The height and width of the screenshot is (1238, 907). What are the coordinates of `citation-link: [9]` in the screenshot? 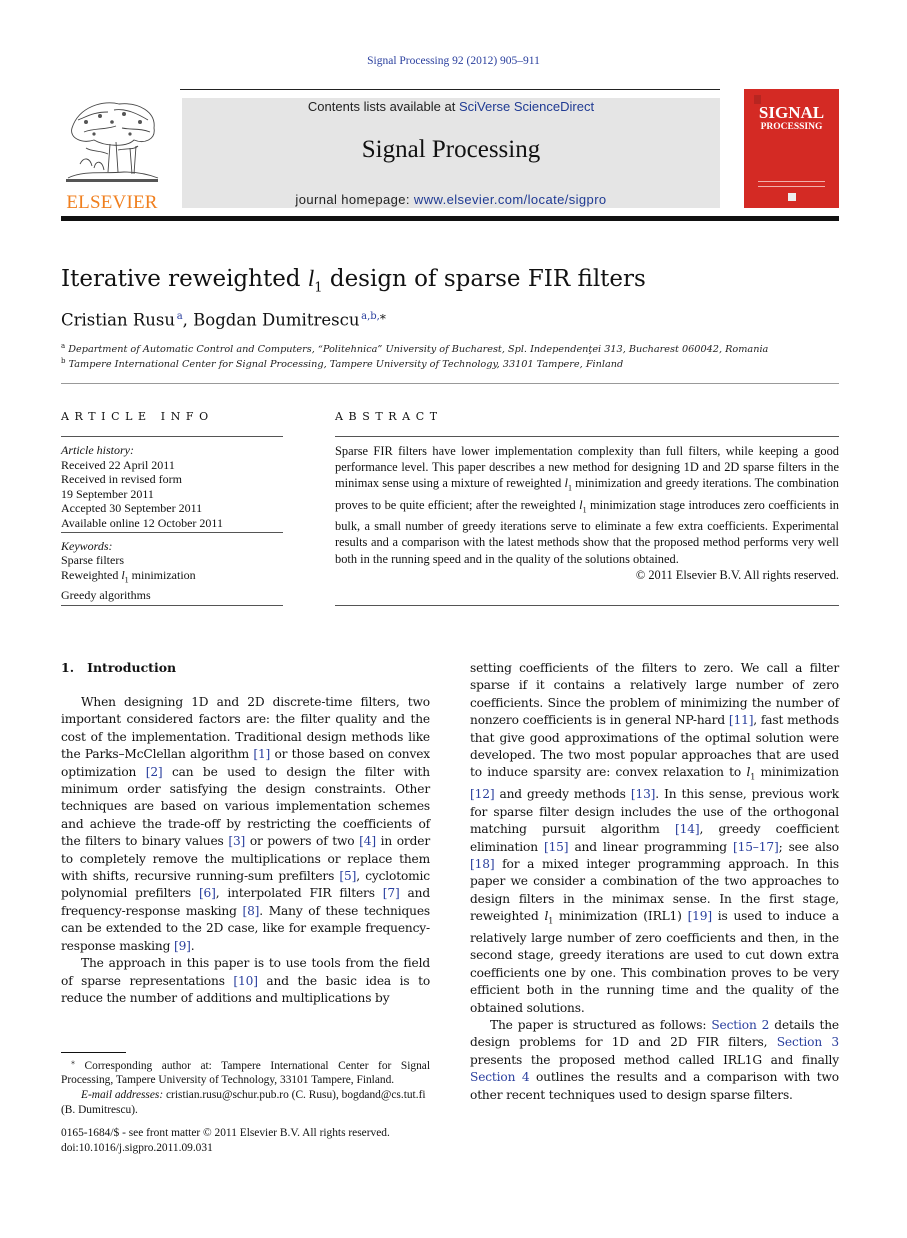 It's located at (182, 946).